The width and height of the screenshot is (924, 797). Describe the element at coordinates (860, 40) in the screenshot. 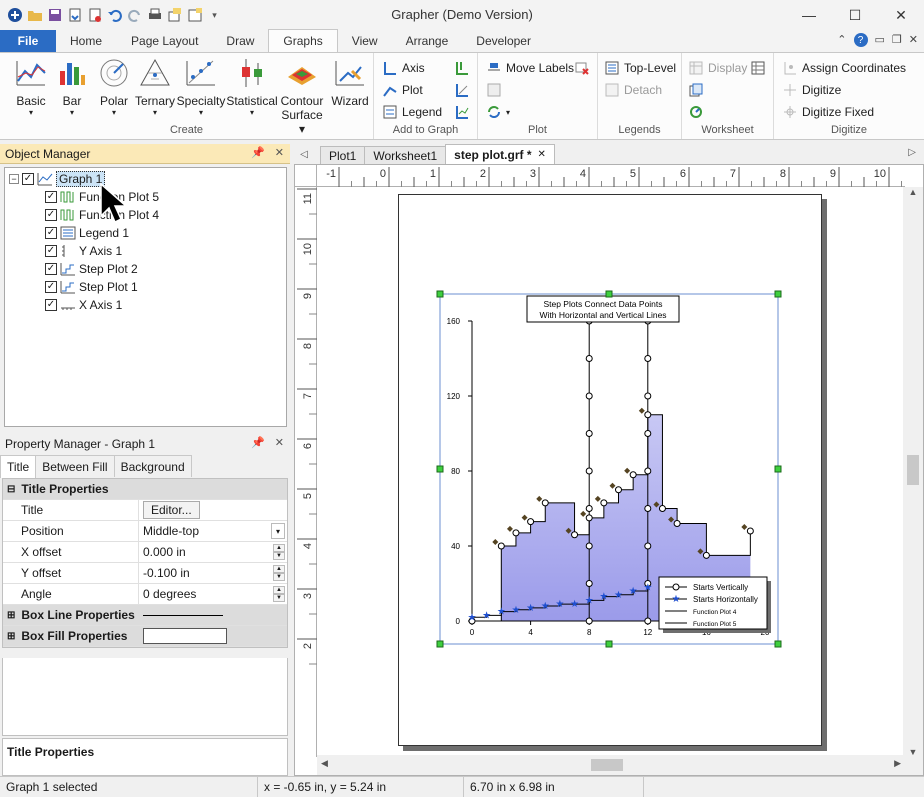

I see `help-icon: ?` at that location.